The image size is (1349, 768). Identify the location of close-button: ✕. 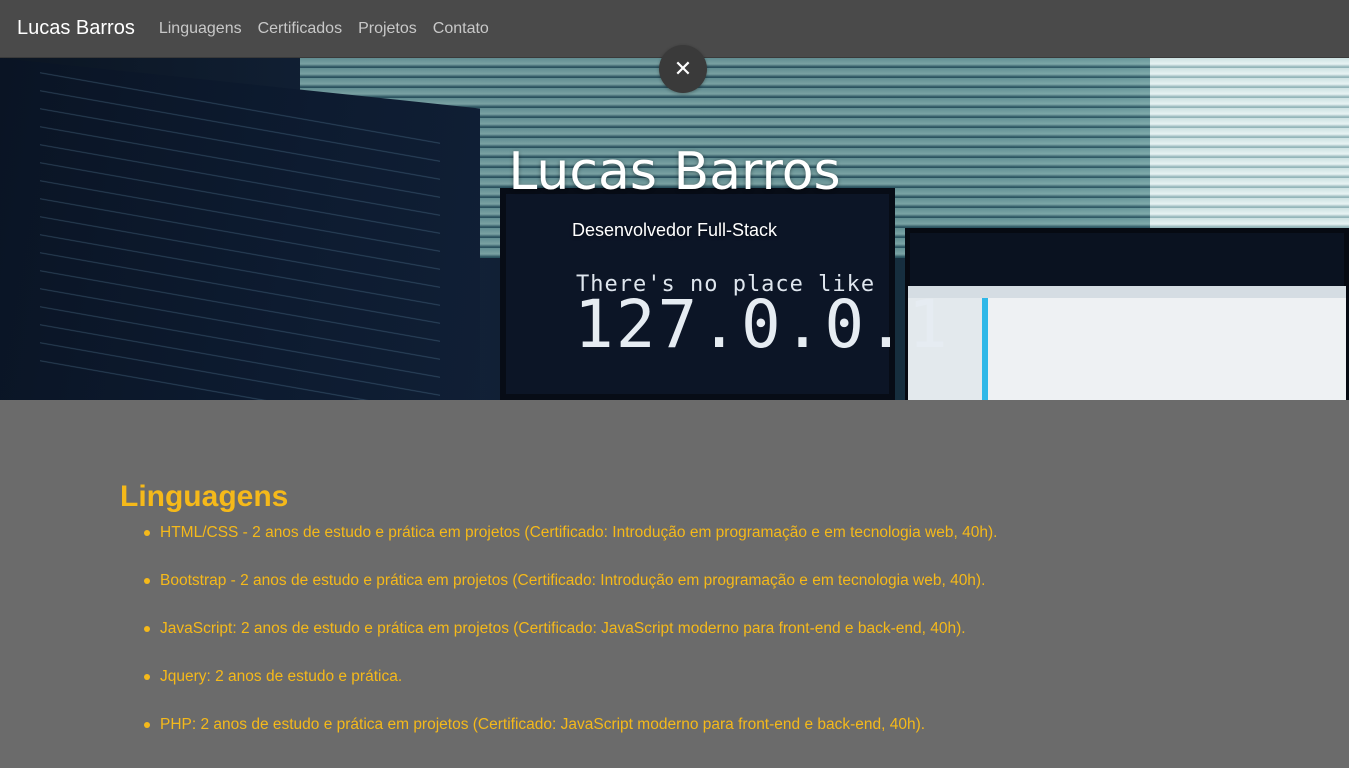
(683, 69).